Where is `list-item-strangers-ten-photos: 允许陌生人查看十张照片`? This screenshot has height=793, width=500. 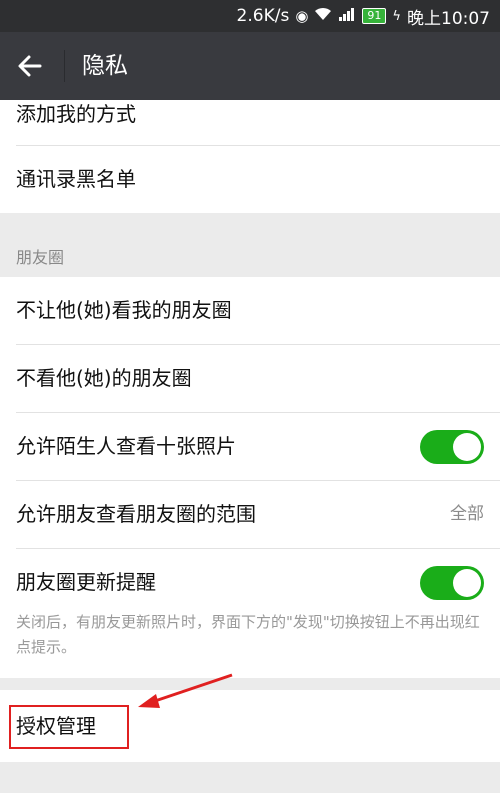 list-item-strangers-ten-photos: 允许陌生人查看十张照片 is located at coordinates (258, 447).